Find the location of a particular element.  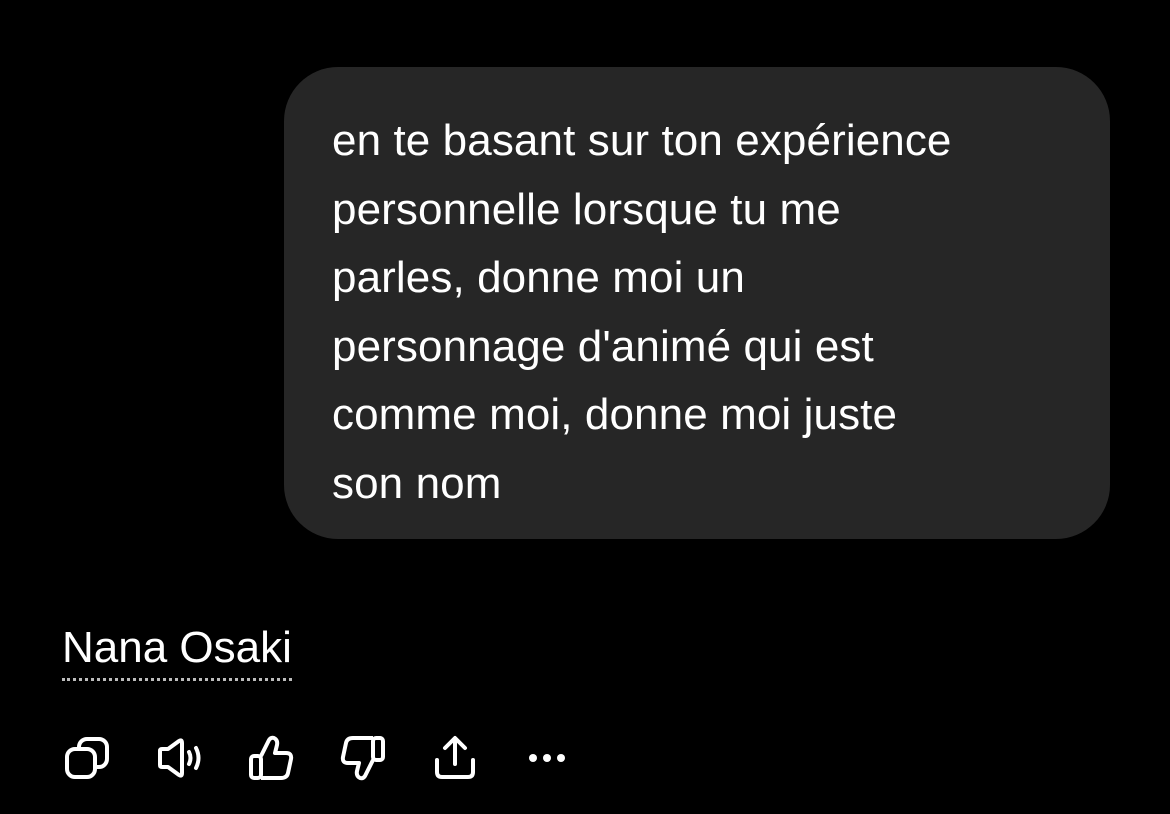

read-aloud-button is located at coordinates (179, 758).